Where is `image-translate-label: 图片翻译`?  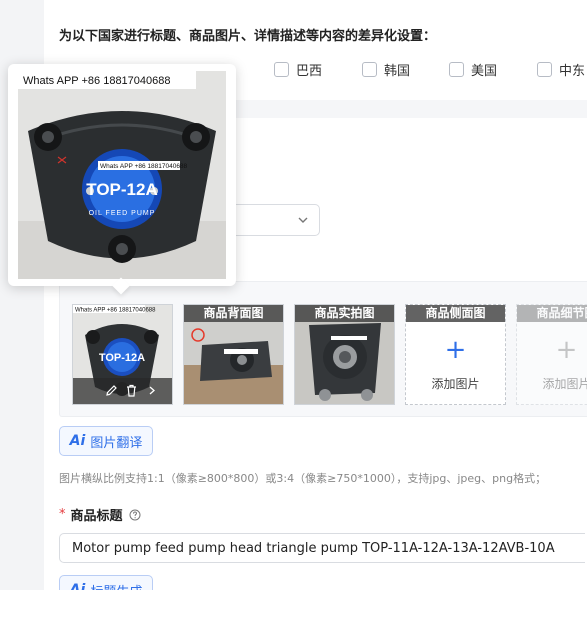
image-translate-label: 图片翻译 is located at coordinates (116, 443).